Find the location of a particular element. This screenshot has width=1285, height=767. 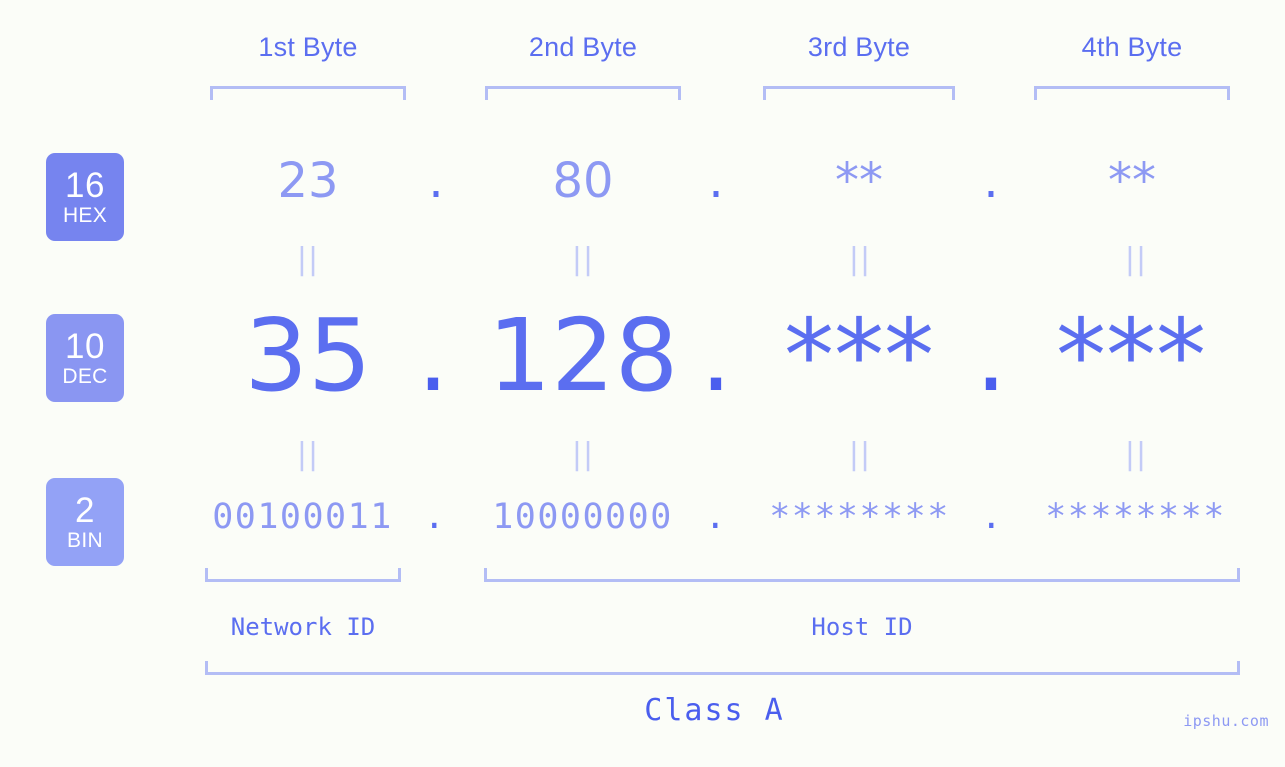

class-bracket is located at coordinates (722, 668).